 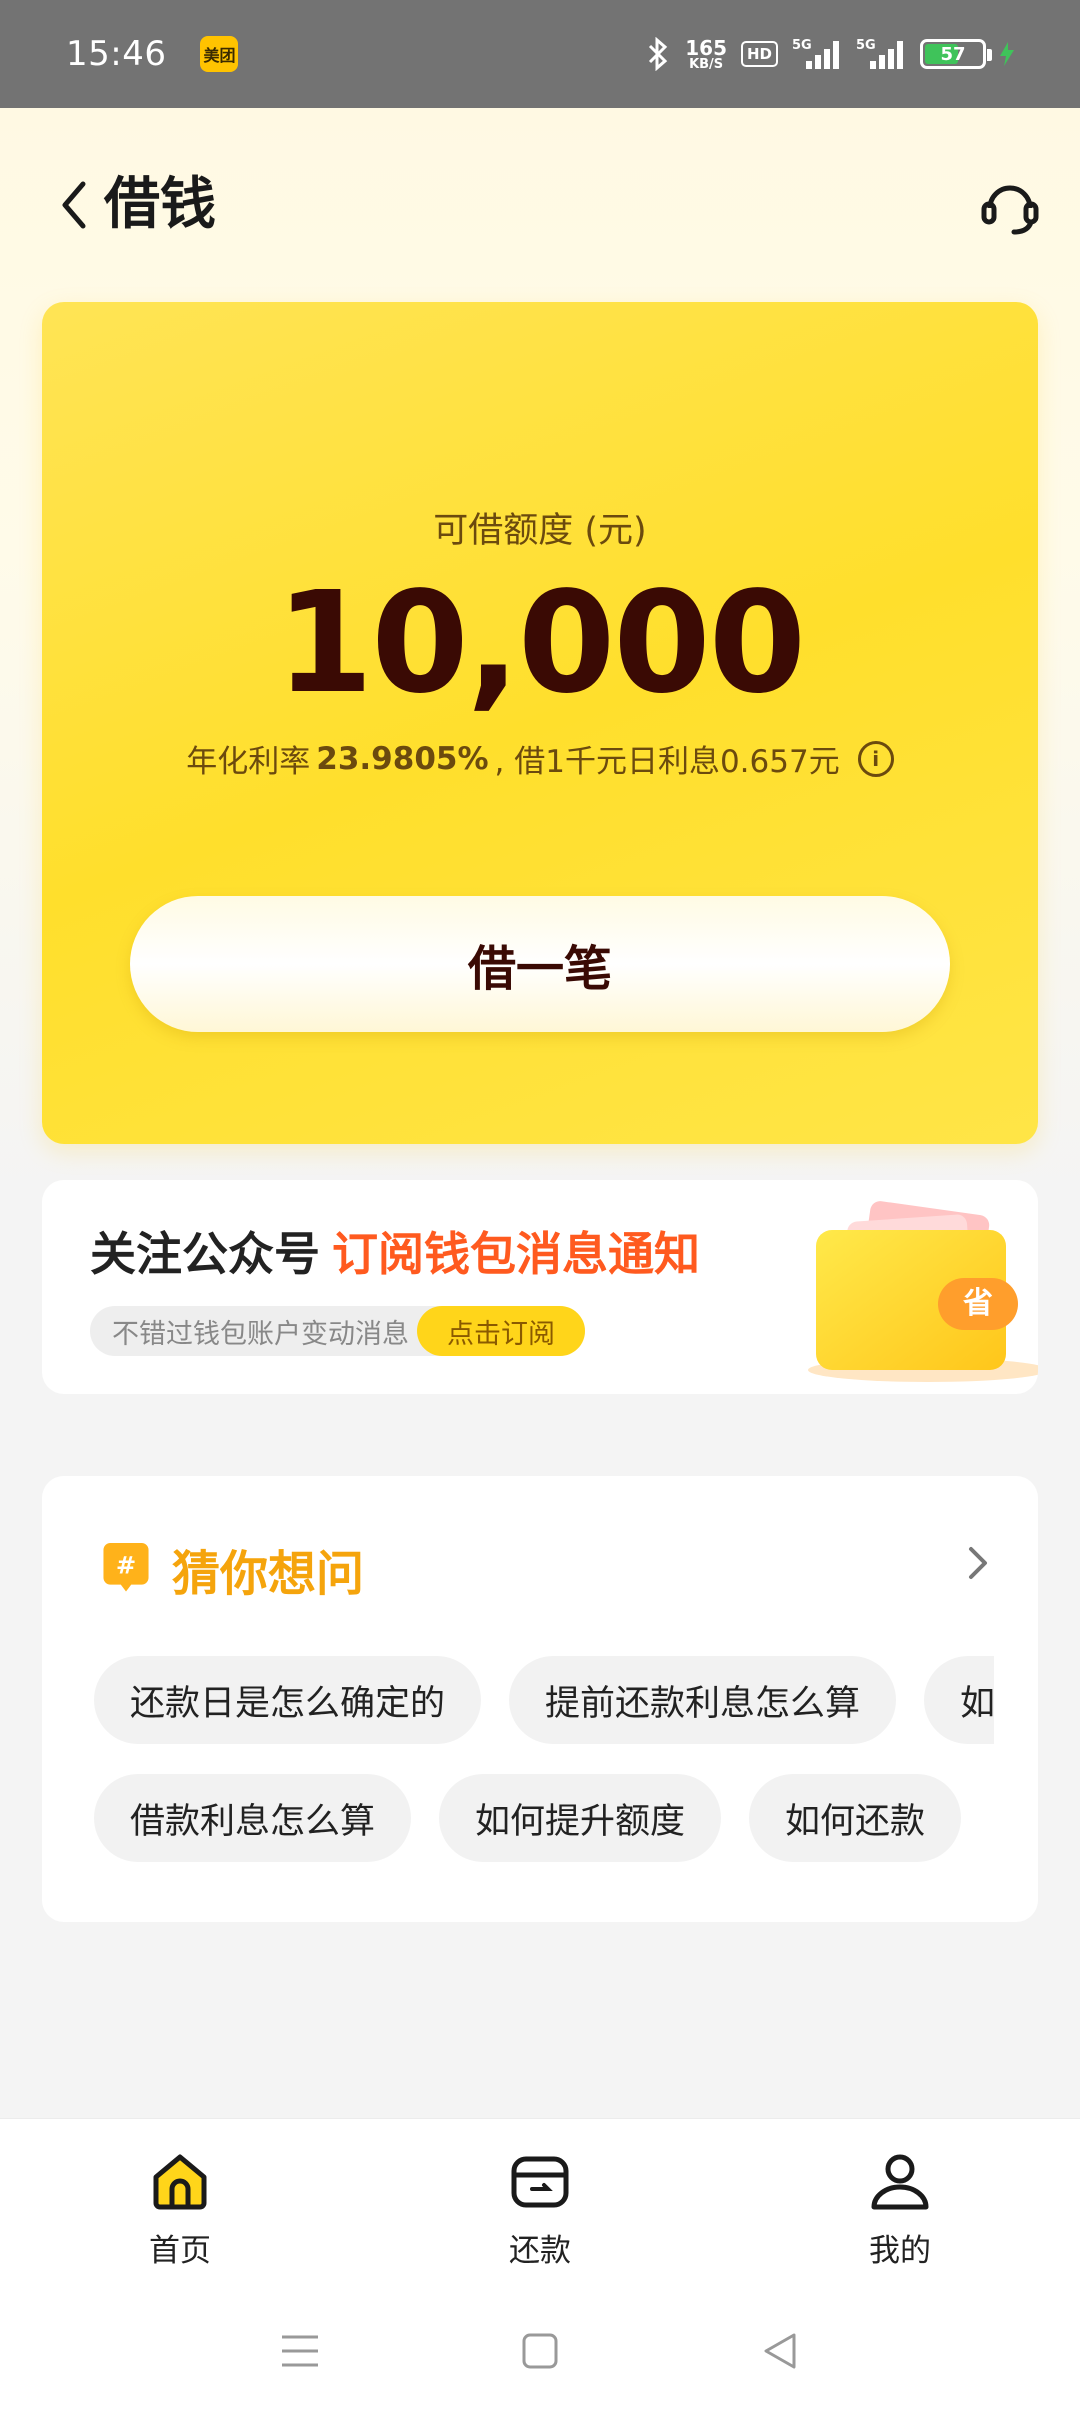 I want to click on faq-chips-row-2: 借款利息怎么算 如何提升额度 如何还款, so click(x=544, y=1818).